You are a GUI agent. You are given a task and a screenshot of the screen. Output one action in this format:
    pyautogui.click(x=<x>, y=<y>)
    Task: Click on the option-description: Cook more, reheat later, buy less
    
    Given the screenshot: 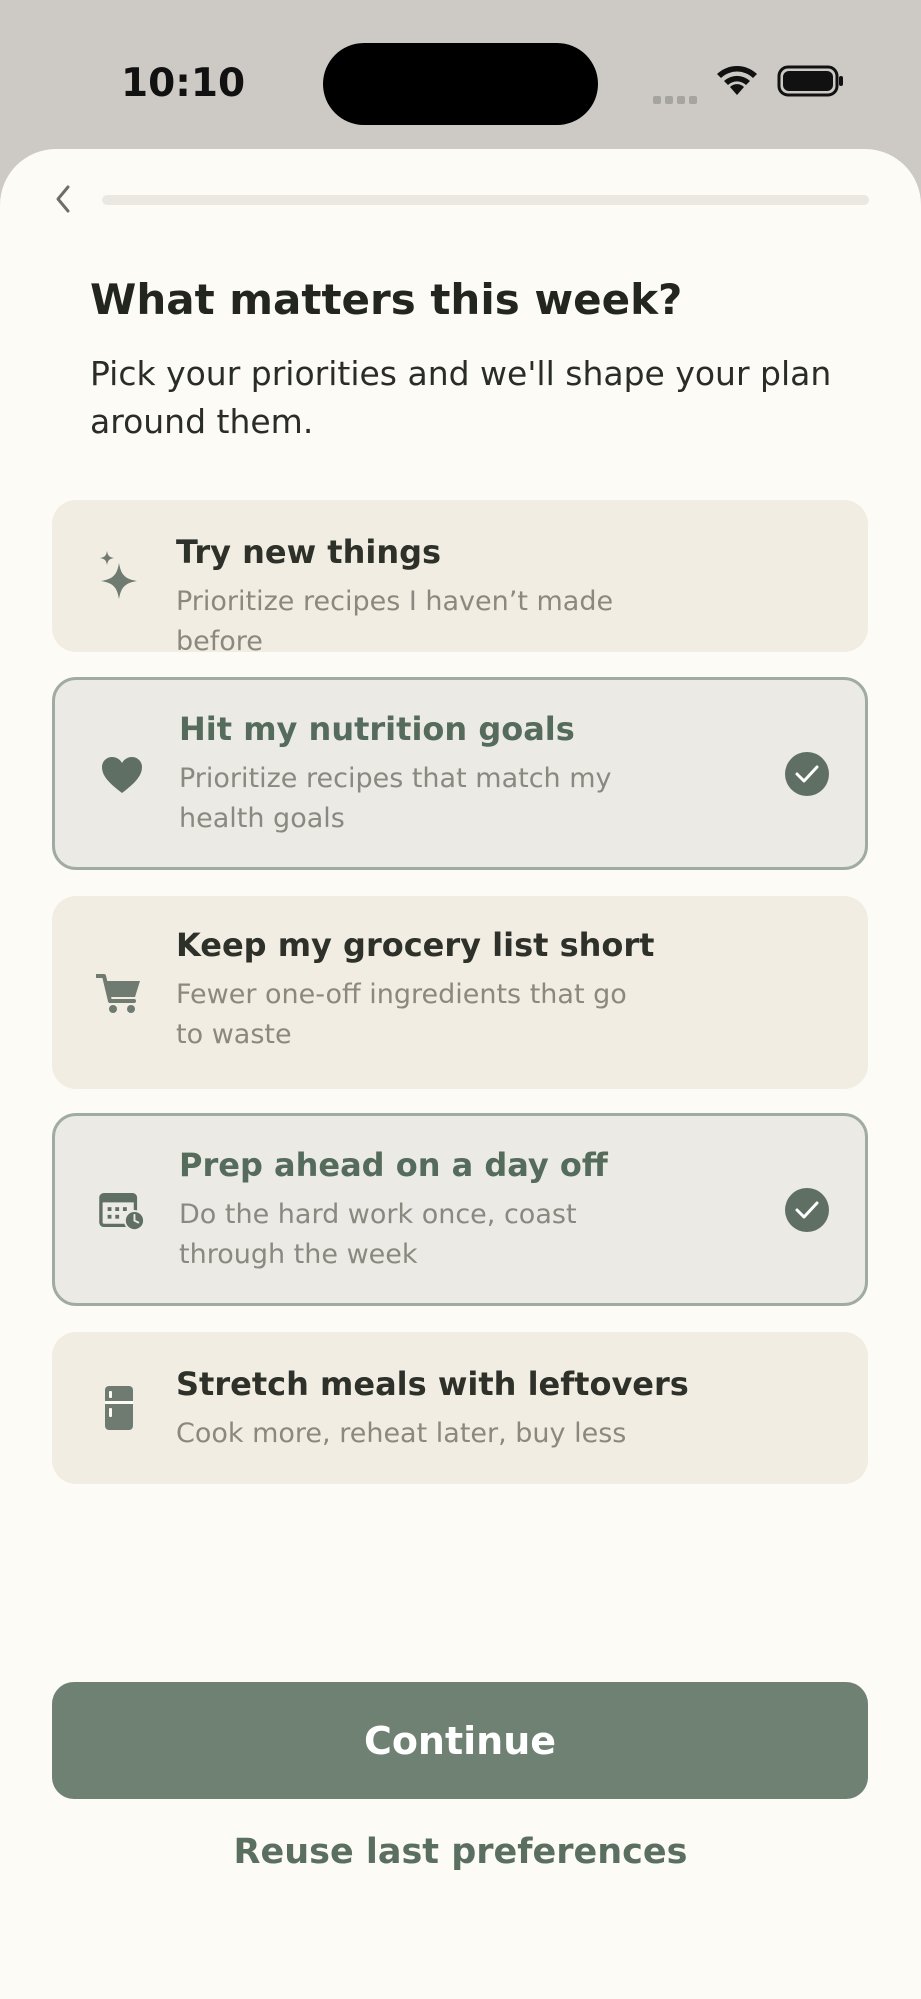 What is the action you would take?
    pyautogui.click(x=401, y=1433)
    